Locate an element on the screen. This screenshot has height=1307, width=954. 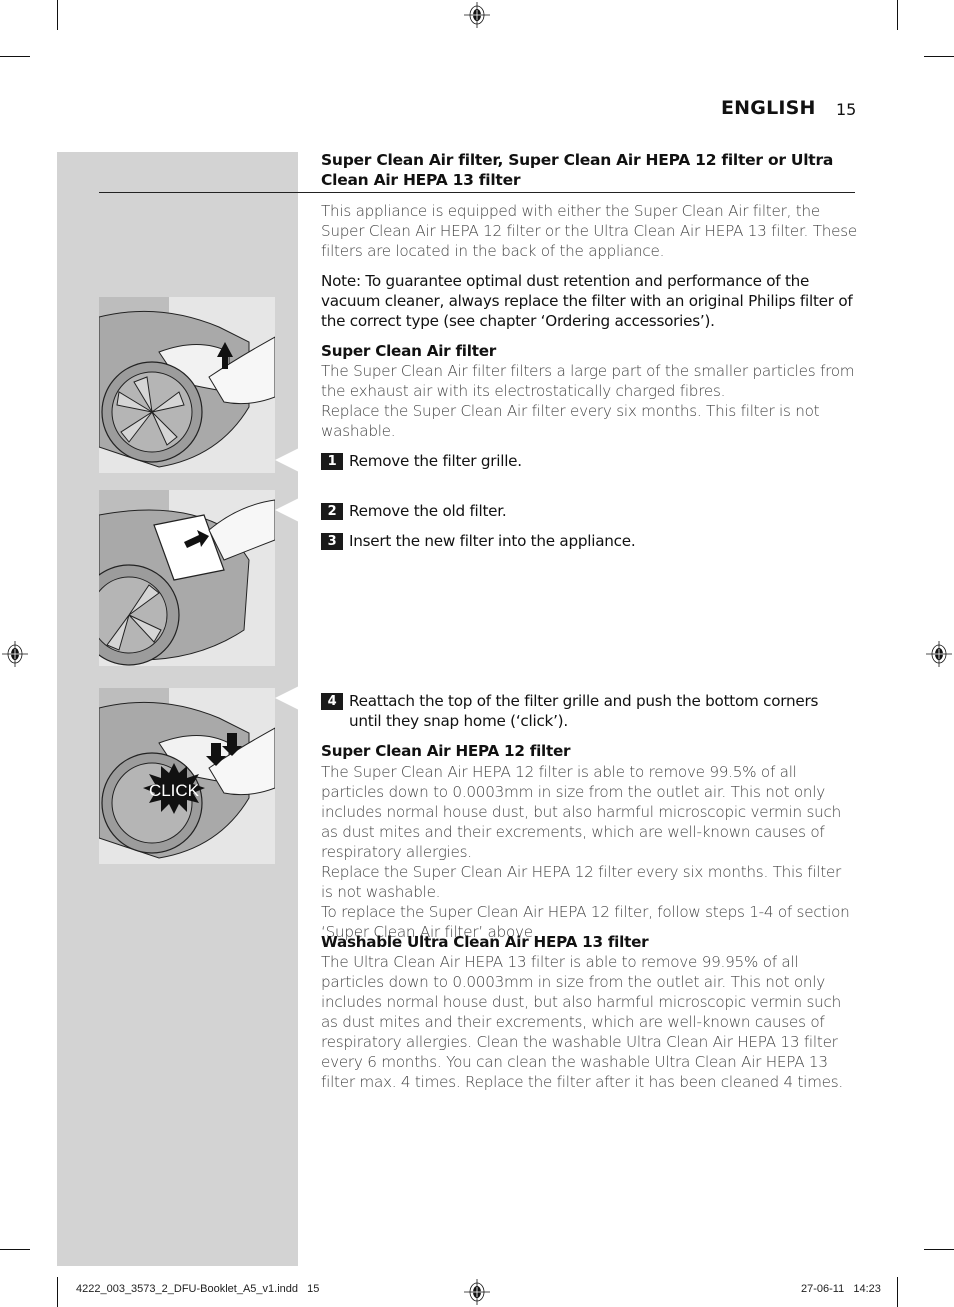
step-number: 2 is located at coordinates (332, 511).